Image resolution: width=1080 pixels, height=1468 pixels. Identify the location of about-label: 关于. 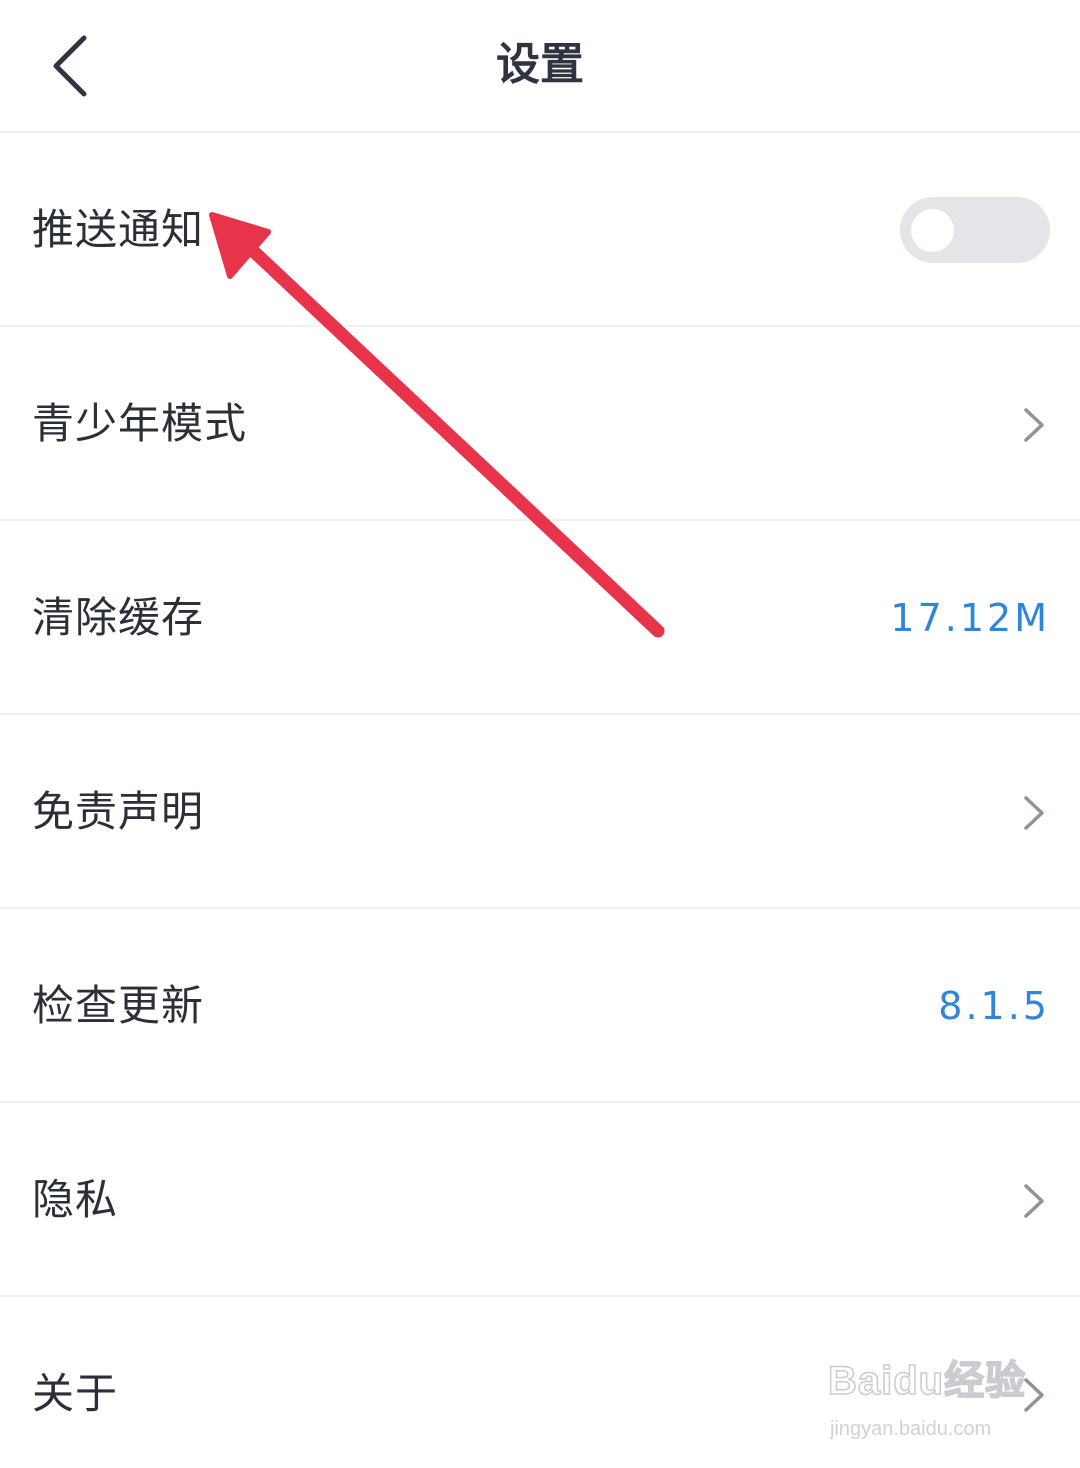
(75, 1393).